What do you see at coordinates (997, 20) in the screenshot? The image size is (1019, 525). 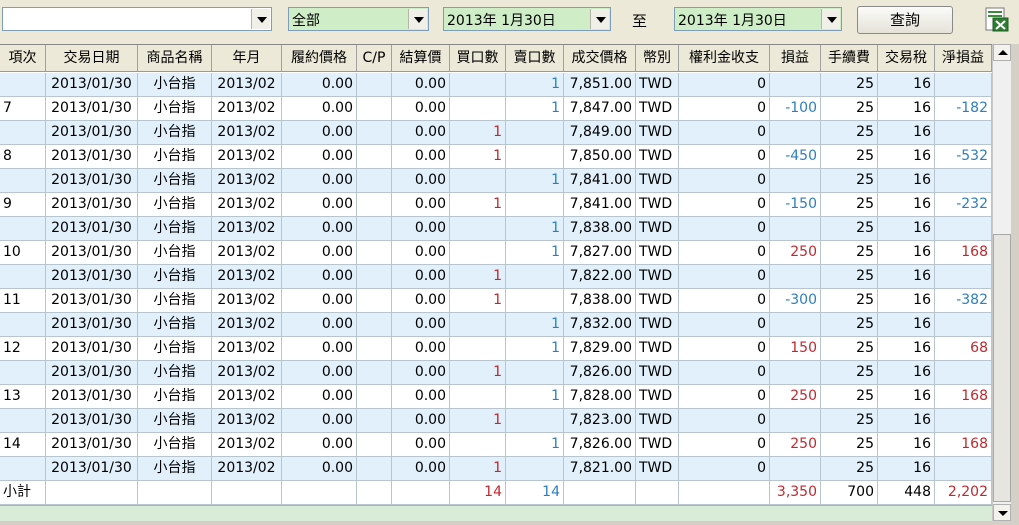 I see `excel-export-icon` at bounding box center [997, 20].